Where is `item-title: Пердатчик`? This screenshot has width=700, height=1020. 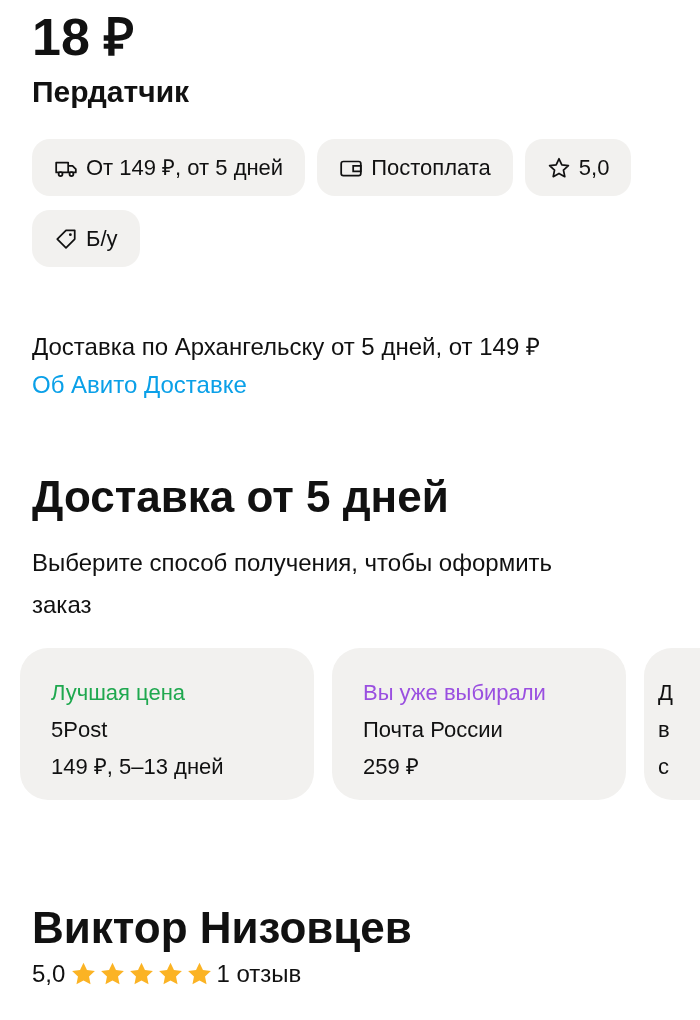
item-title: Пердатчик is located at coordinates (111, 92).